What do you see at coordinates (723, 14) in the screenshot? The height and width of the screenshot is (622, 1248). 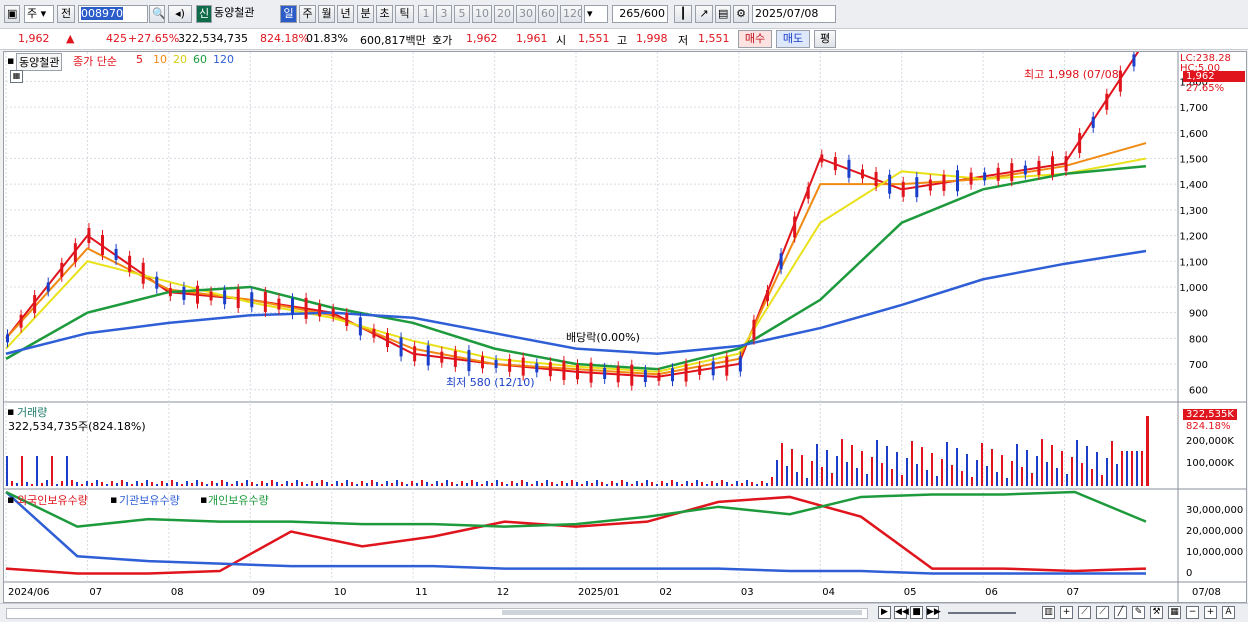 I see `save-icon: ▤` at bounding box center [723, 14].